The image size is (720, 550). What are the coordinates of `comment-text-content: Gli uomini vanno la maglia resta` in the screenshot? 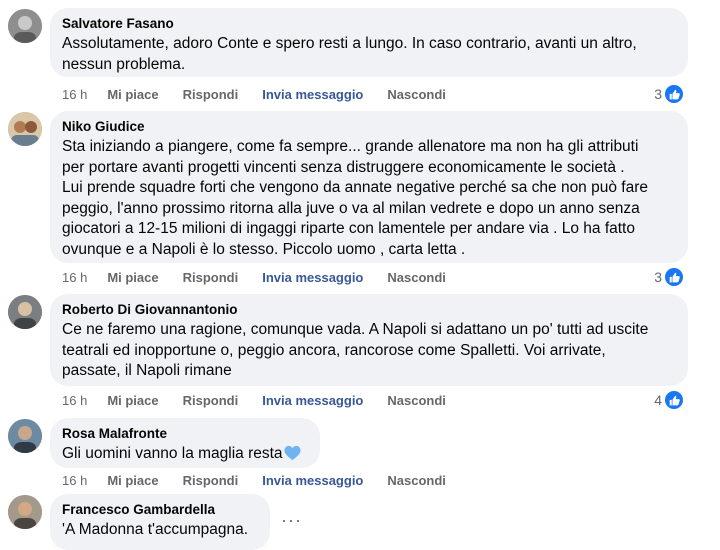 It's located at (172, 453).